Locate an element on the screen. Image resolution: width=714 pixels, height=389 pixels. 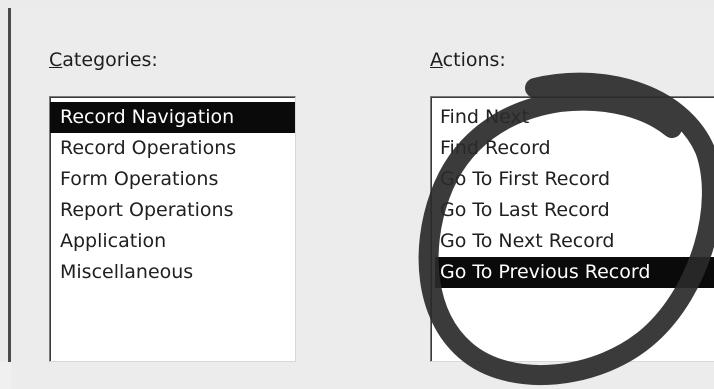
action-item-go-to-previous-record: Go To Previous Record is located at coordinates (574, 272).